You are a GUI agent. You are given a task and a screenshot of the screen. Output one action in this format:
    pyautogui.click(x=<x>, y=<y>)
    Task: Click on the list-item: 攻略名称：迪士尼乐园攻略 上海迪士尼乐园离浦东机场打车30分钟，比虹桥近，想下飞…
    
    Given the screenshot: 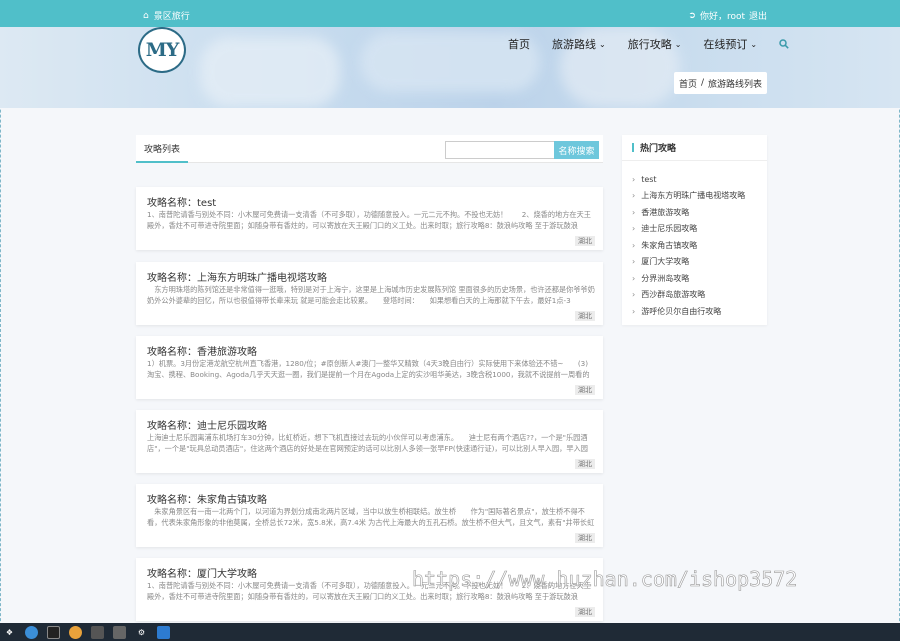 What is the action you would take?
    pyautogui.click(x=369, y=441)
    